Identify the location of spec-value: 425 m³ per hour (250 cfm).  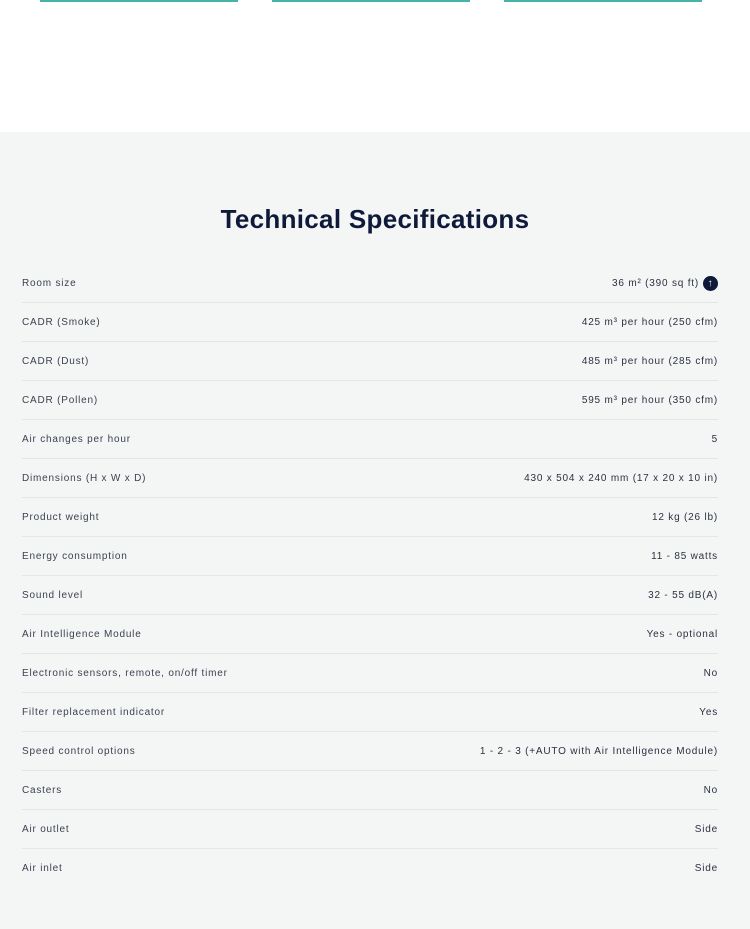
(649, 322).